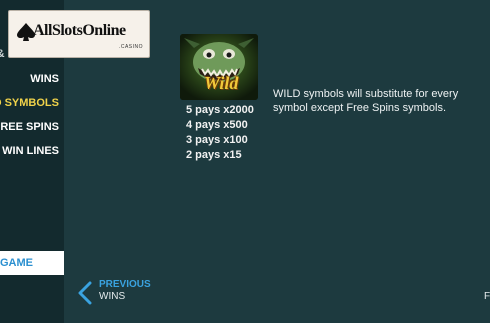 The image size is (490, 323). Describe the element at coordinates (16, 263) in the screenshot. I see `back-to-game-label: GAME` at that location.